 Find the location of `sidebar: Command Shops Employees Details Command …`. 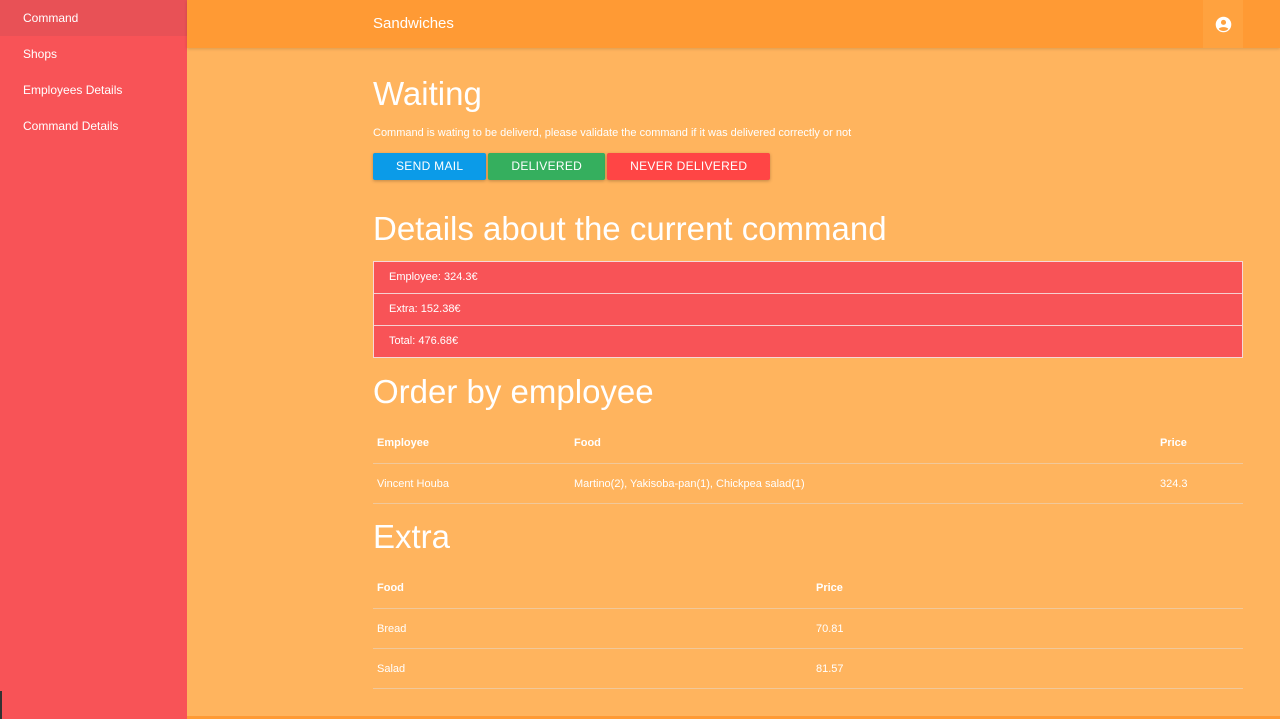

sidebar: Command Shops Employees Details Command … is located at coordinates (93, 359).